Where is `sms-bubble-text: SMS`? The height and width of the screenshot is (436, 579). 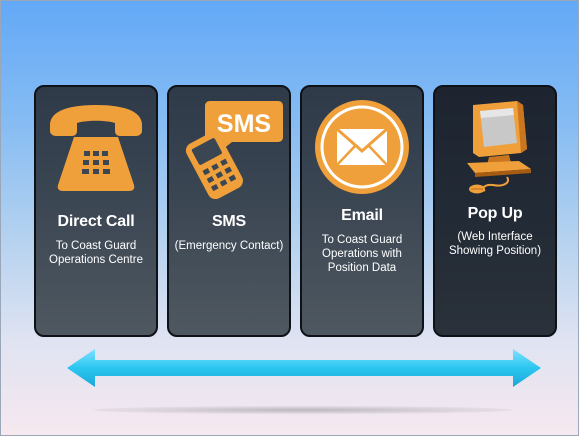 sms-bubble-text: SMS is located at coordinates (244, 124).